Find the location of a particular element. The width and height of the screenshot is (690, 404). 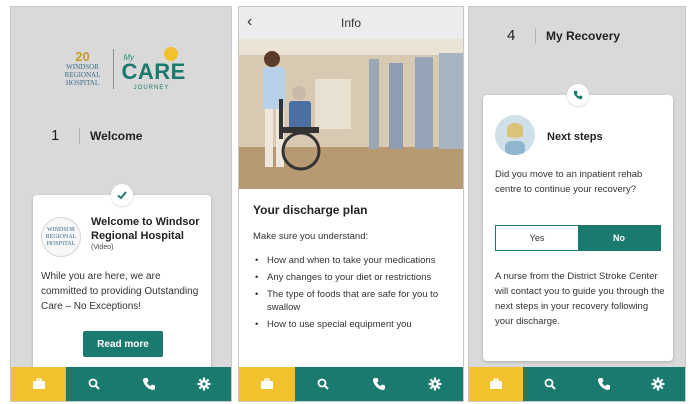

nurse-avatar is located at coordinates (515, 135).